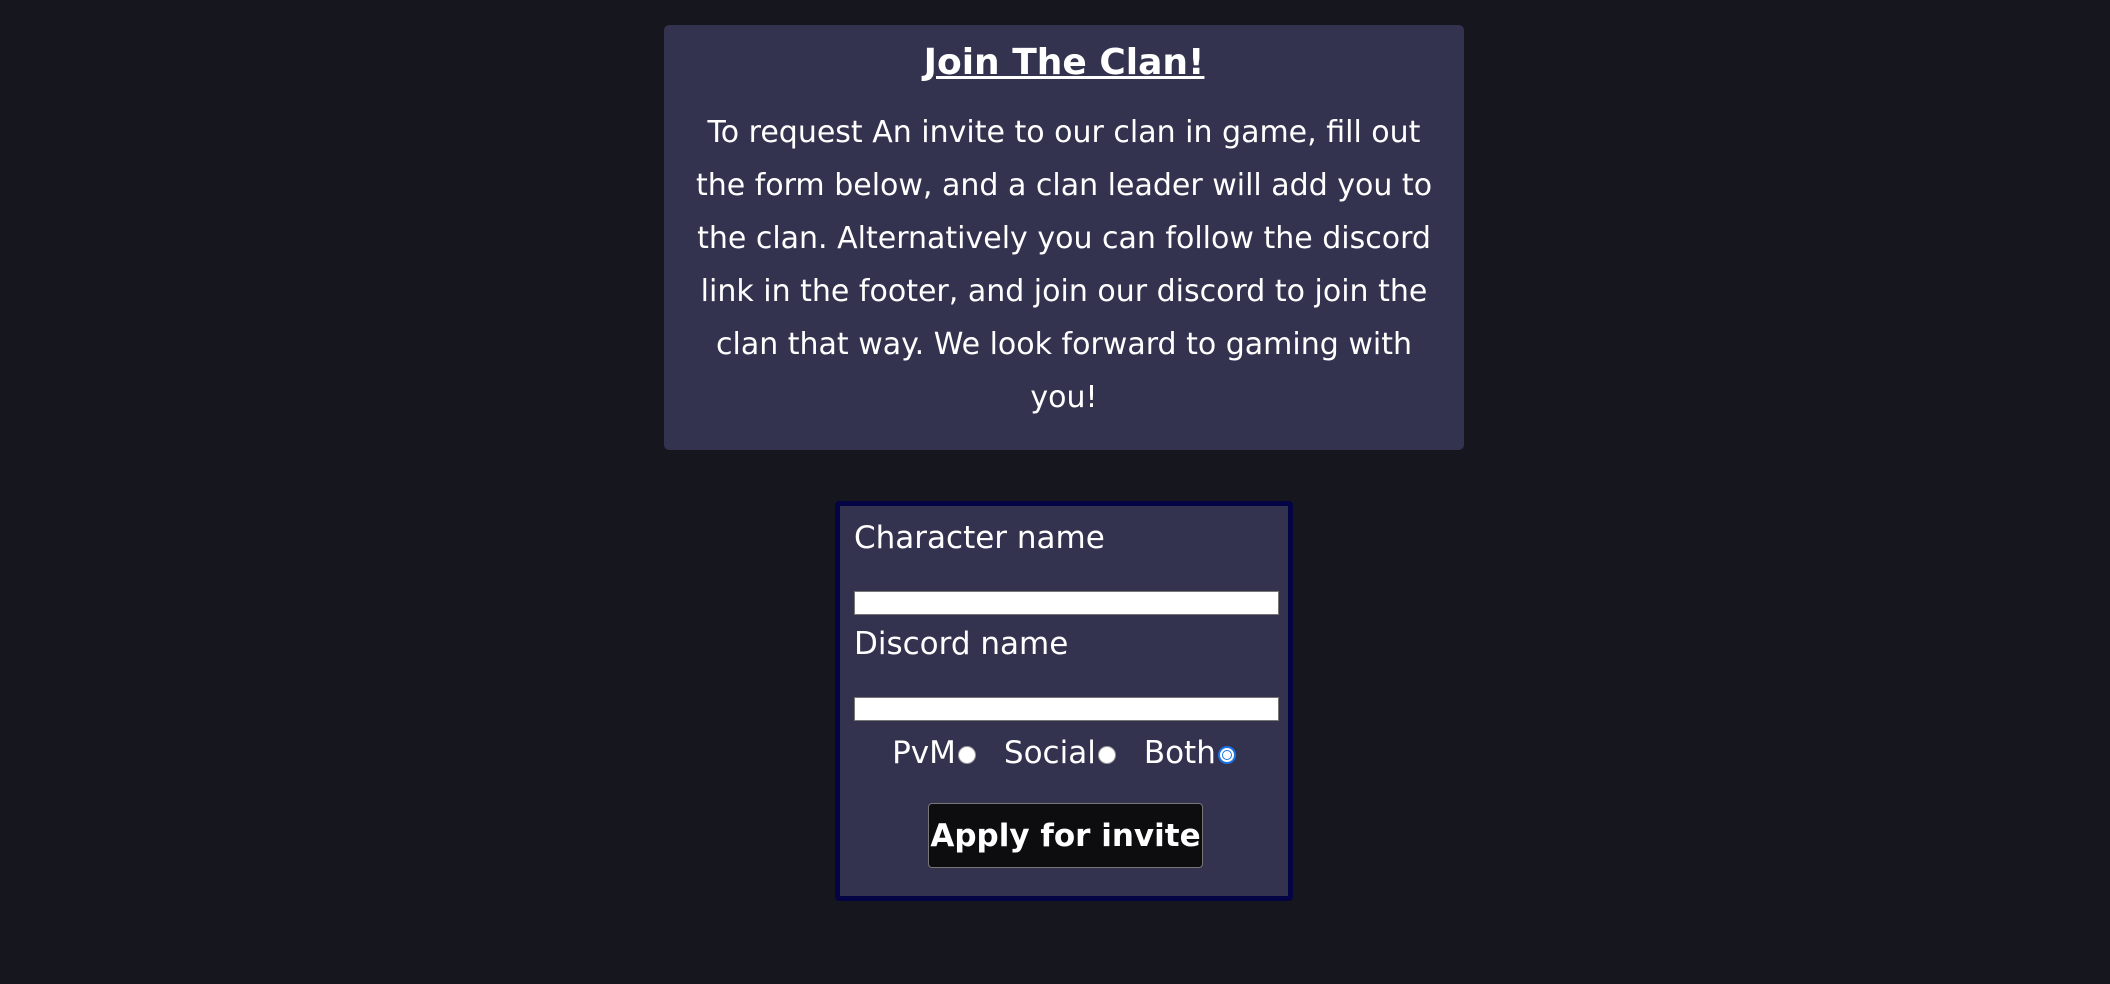 The image size is (2110, 984). Describe the element at coordinates (1226, 755) in the screenshot. I see `radio-both` at that location.